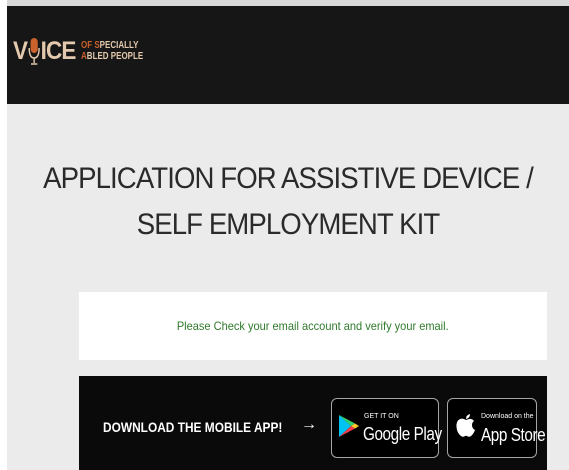 The width and height of the screenshot is (569, 470). I want to click on site-logo: V ICE OF SPECIALLY ABLED PEOPLE, so click(86, 51).